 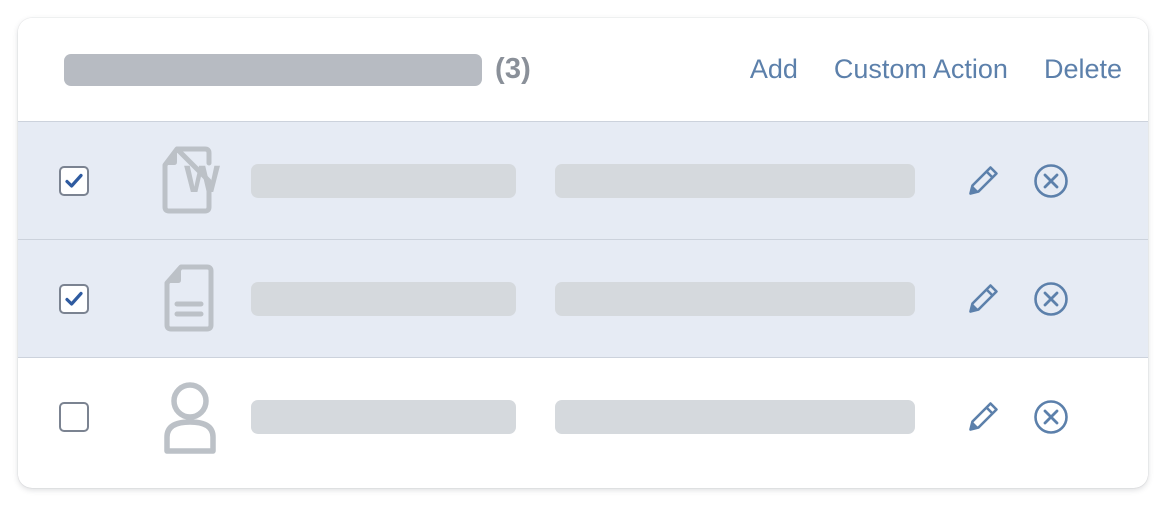 I want to click on word-document-icon: W, so click(x=191, y=179).